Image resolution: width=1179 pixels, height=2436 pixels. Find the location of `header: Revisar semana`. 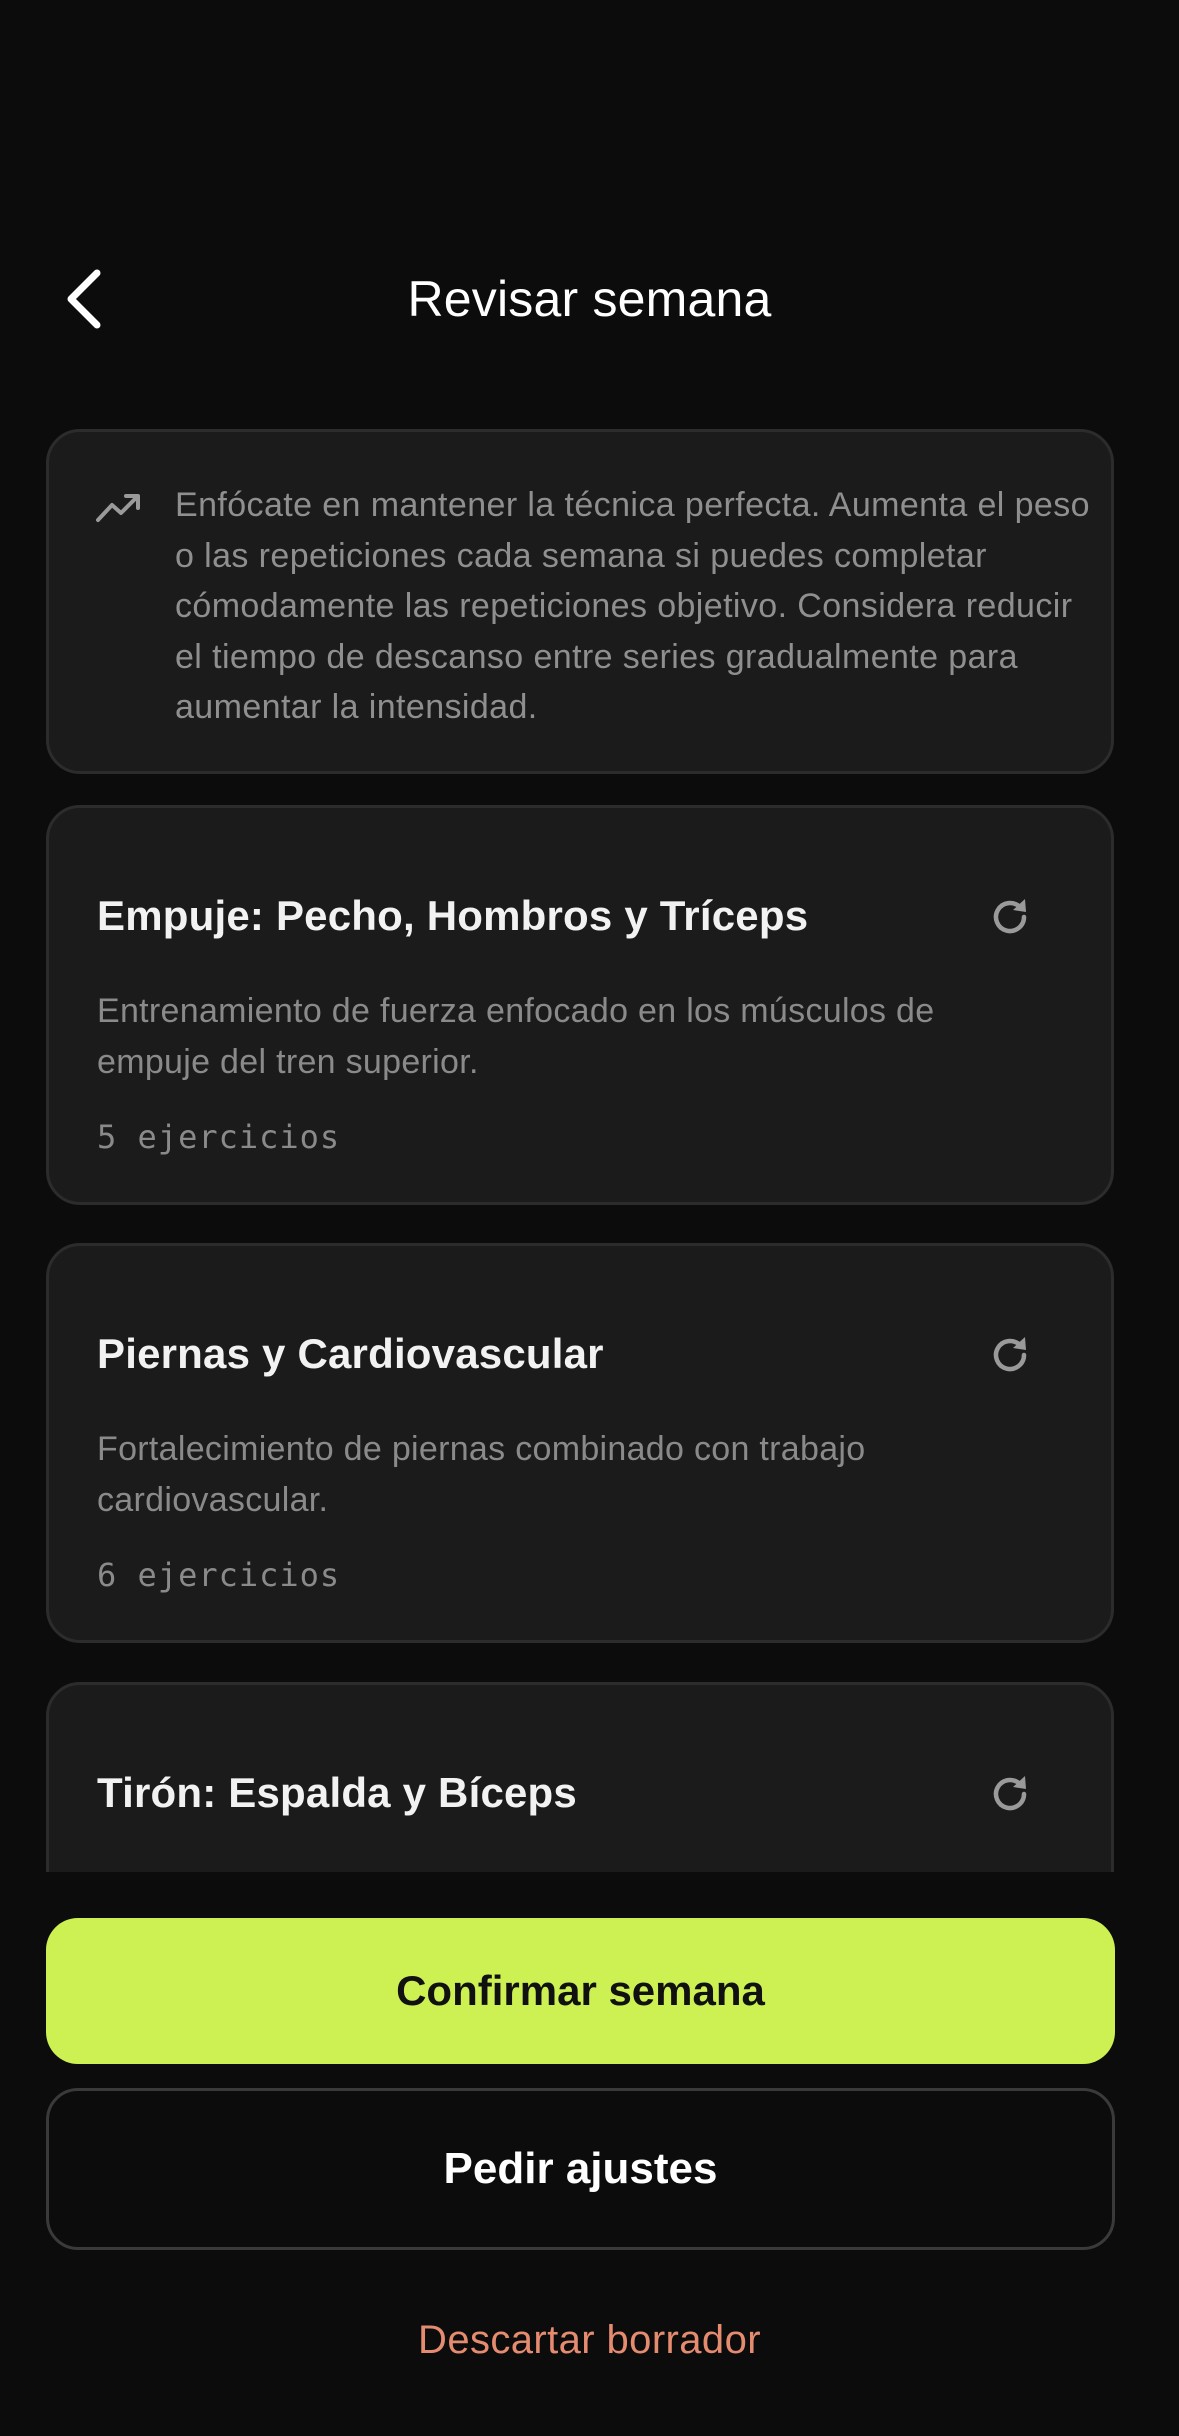

header: Revisar semana is located at coordinates (589, 300).